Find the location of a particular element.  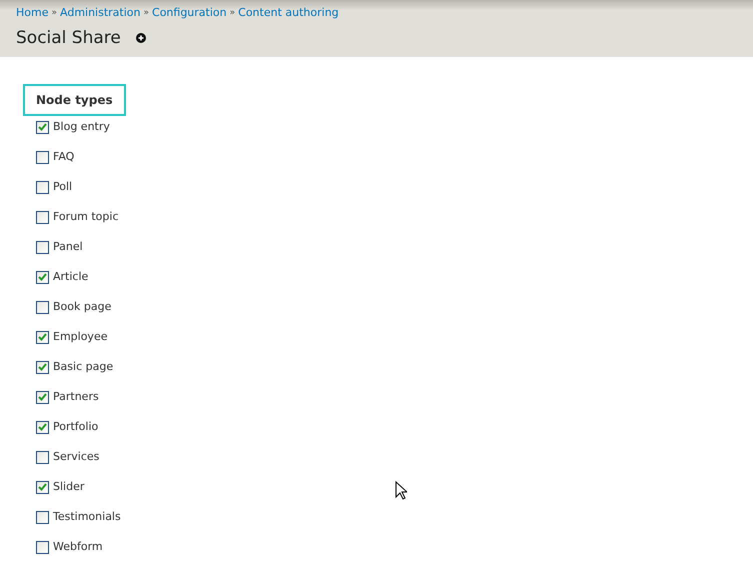

fieldset-legend: Node types is located at coordinates (74, 100).